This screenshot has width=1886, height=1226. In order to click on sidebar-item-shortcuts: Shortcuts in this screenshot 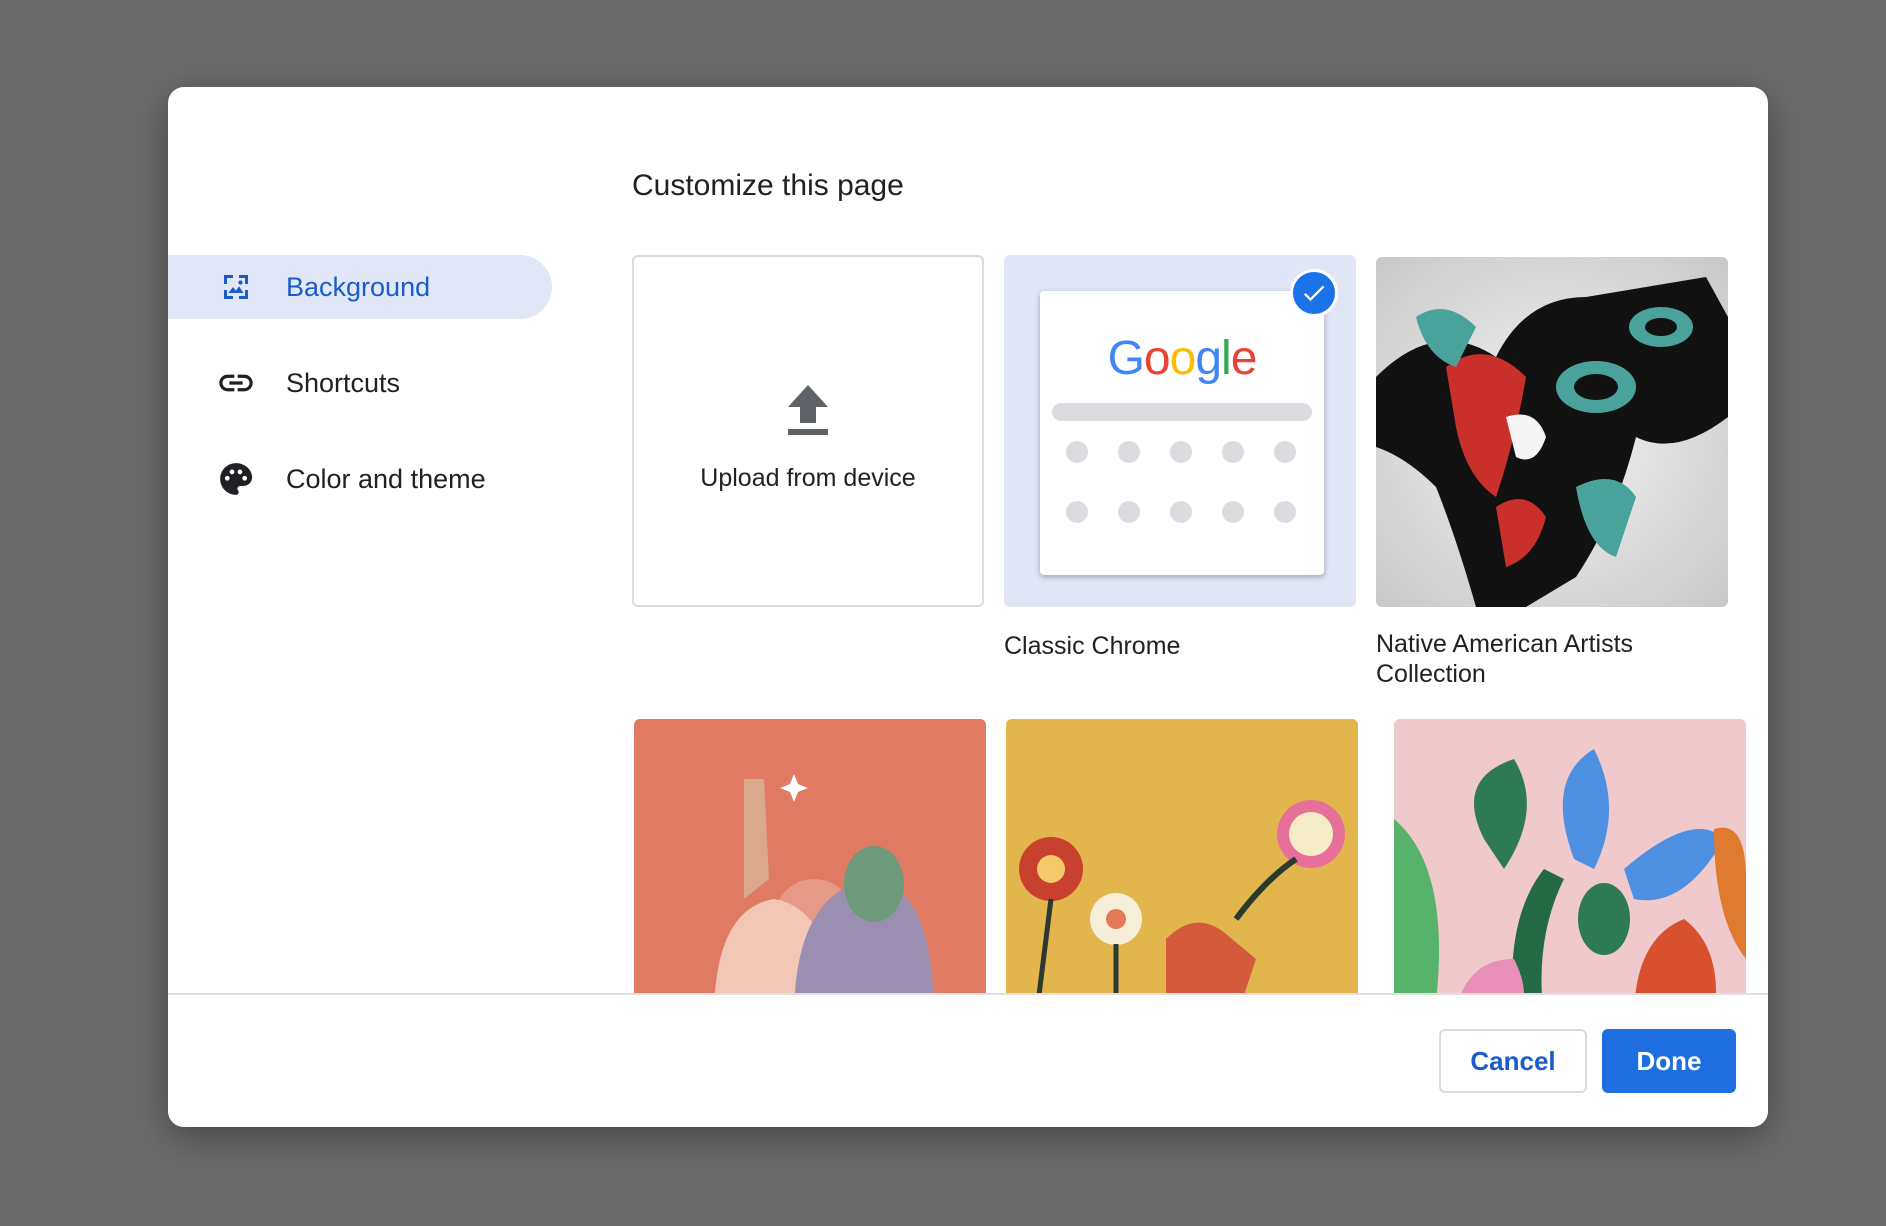, I will do `click(360, 383)`.